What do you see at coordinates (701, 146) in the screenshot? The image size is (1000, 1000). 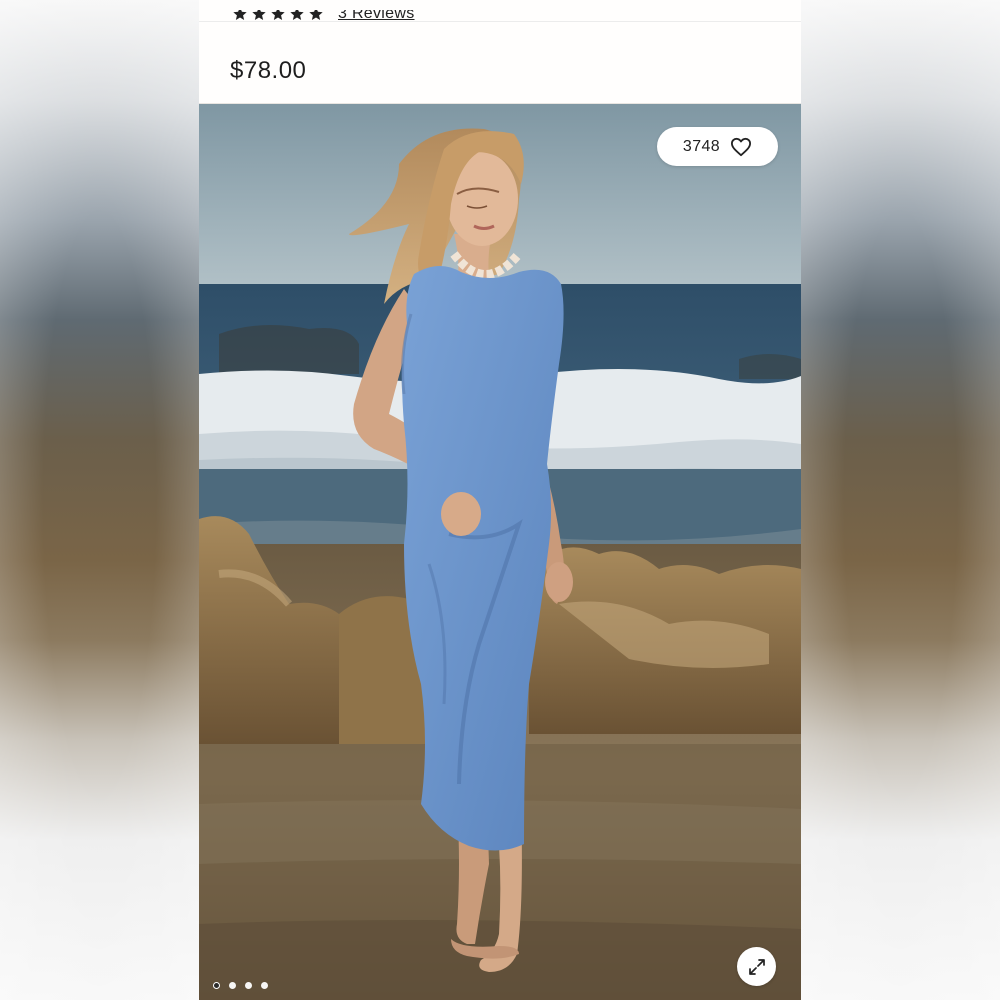 I see `likes-count: 3748` at bounding box center [701, 146].